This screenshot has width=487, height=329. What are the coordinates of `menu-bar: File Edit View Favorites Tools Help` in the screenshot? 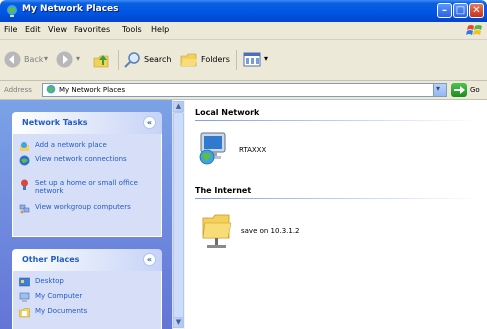 It's located at (243, 31).